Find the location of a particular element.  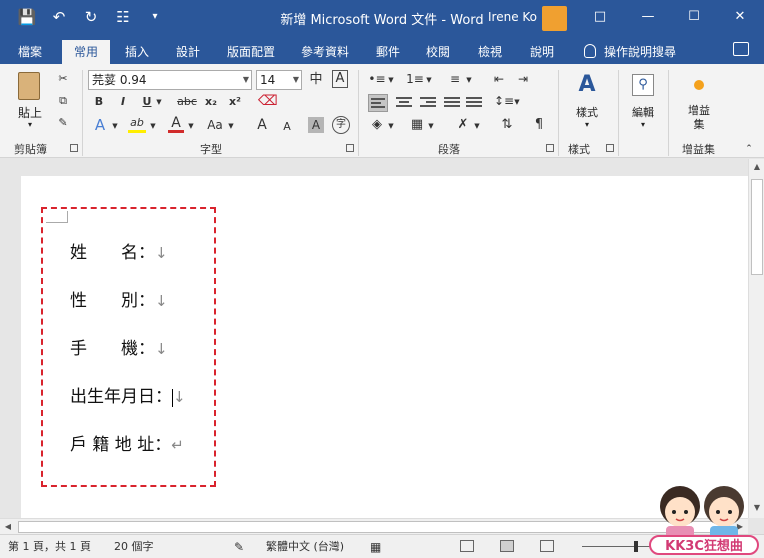

paragraph-launcher-icon is located at coordinates (550, 148).